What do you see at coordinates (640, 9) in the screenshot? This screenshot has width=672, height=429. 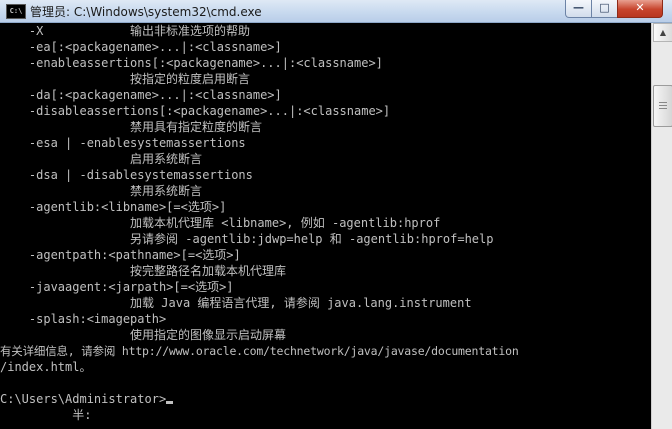 I see `close-button: ✕` at bounding box center [640, 9].